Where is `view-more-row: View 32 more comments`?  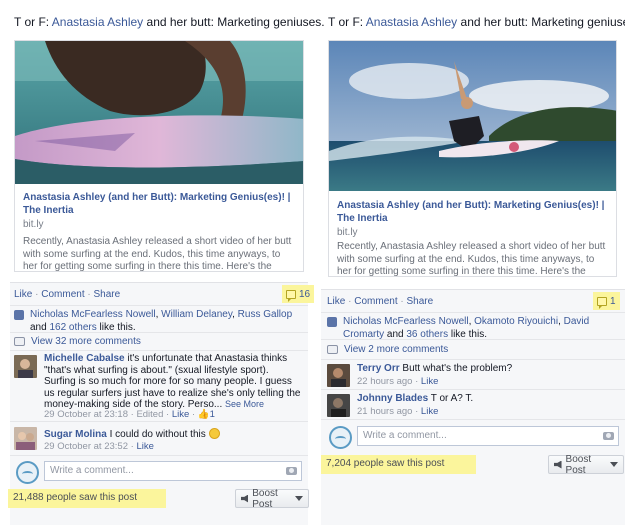
view-more-row: View 32 more comments is located at coordinates (159, 342).